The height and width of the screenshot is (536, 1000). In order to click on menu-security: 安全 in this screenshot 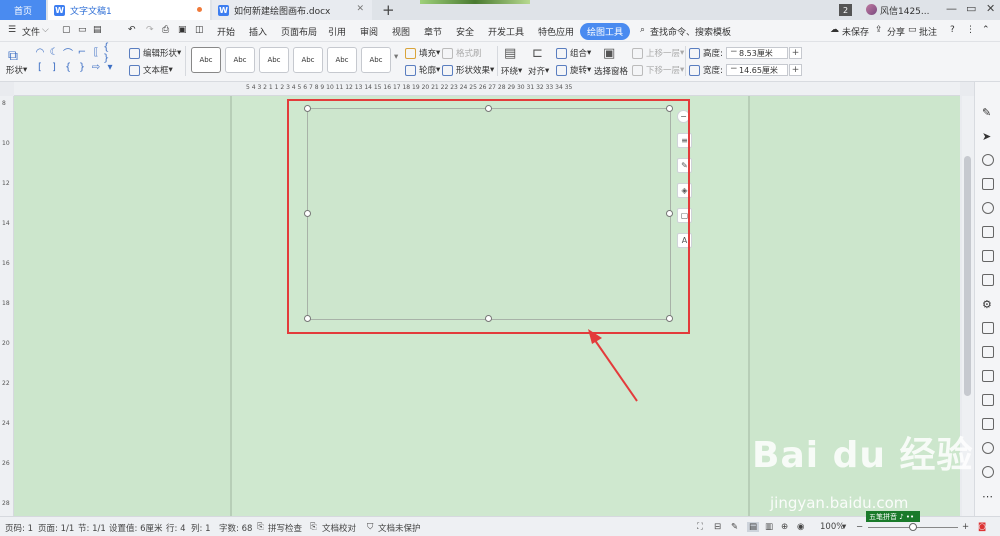, I will do `click(465, 31)`.